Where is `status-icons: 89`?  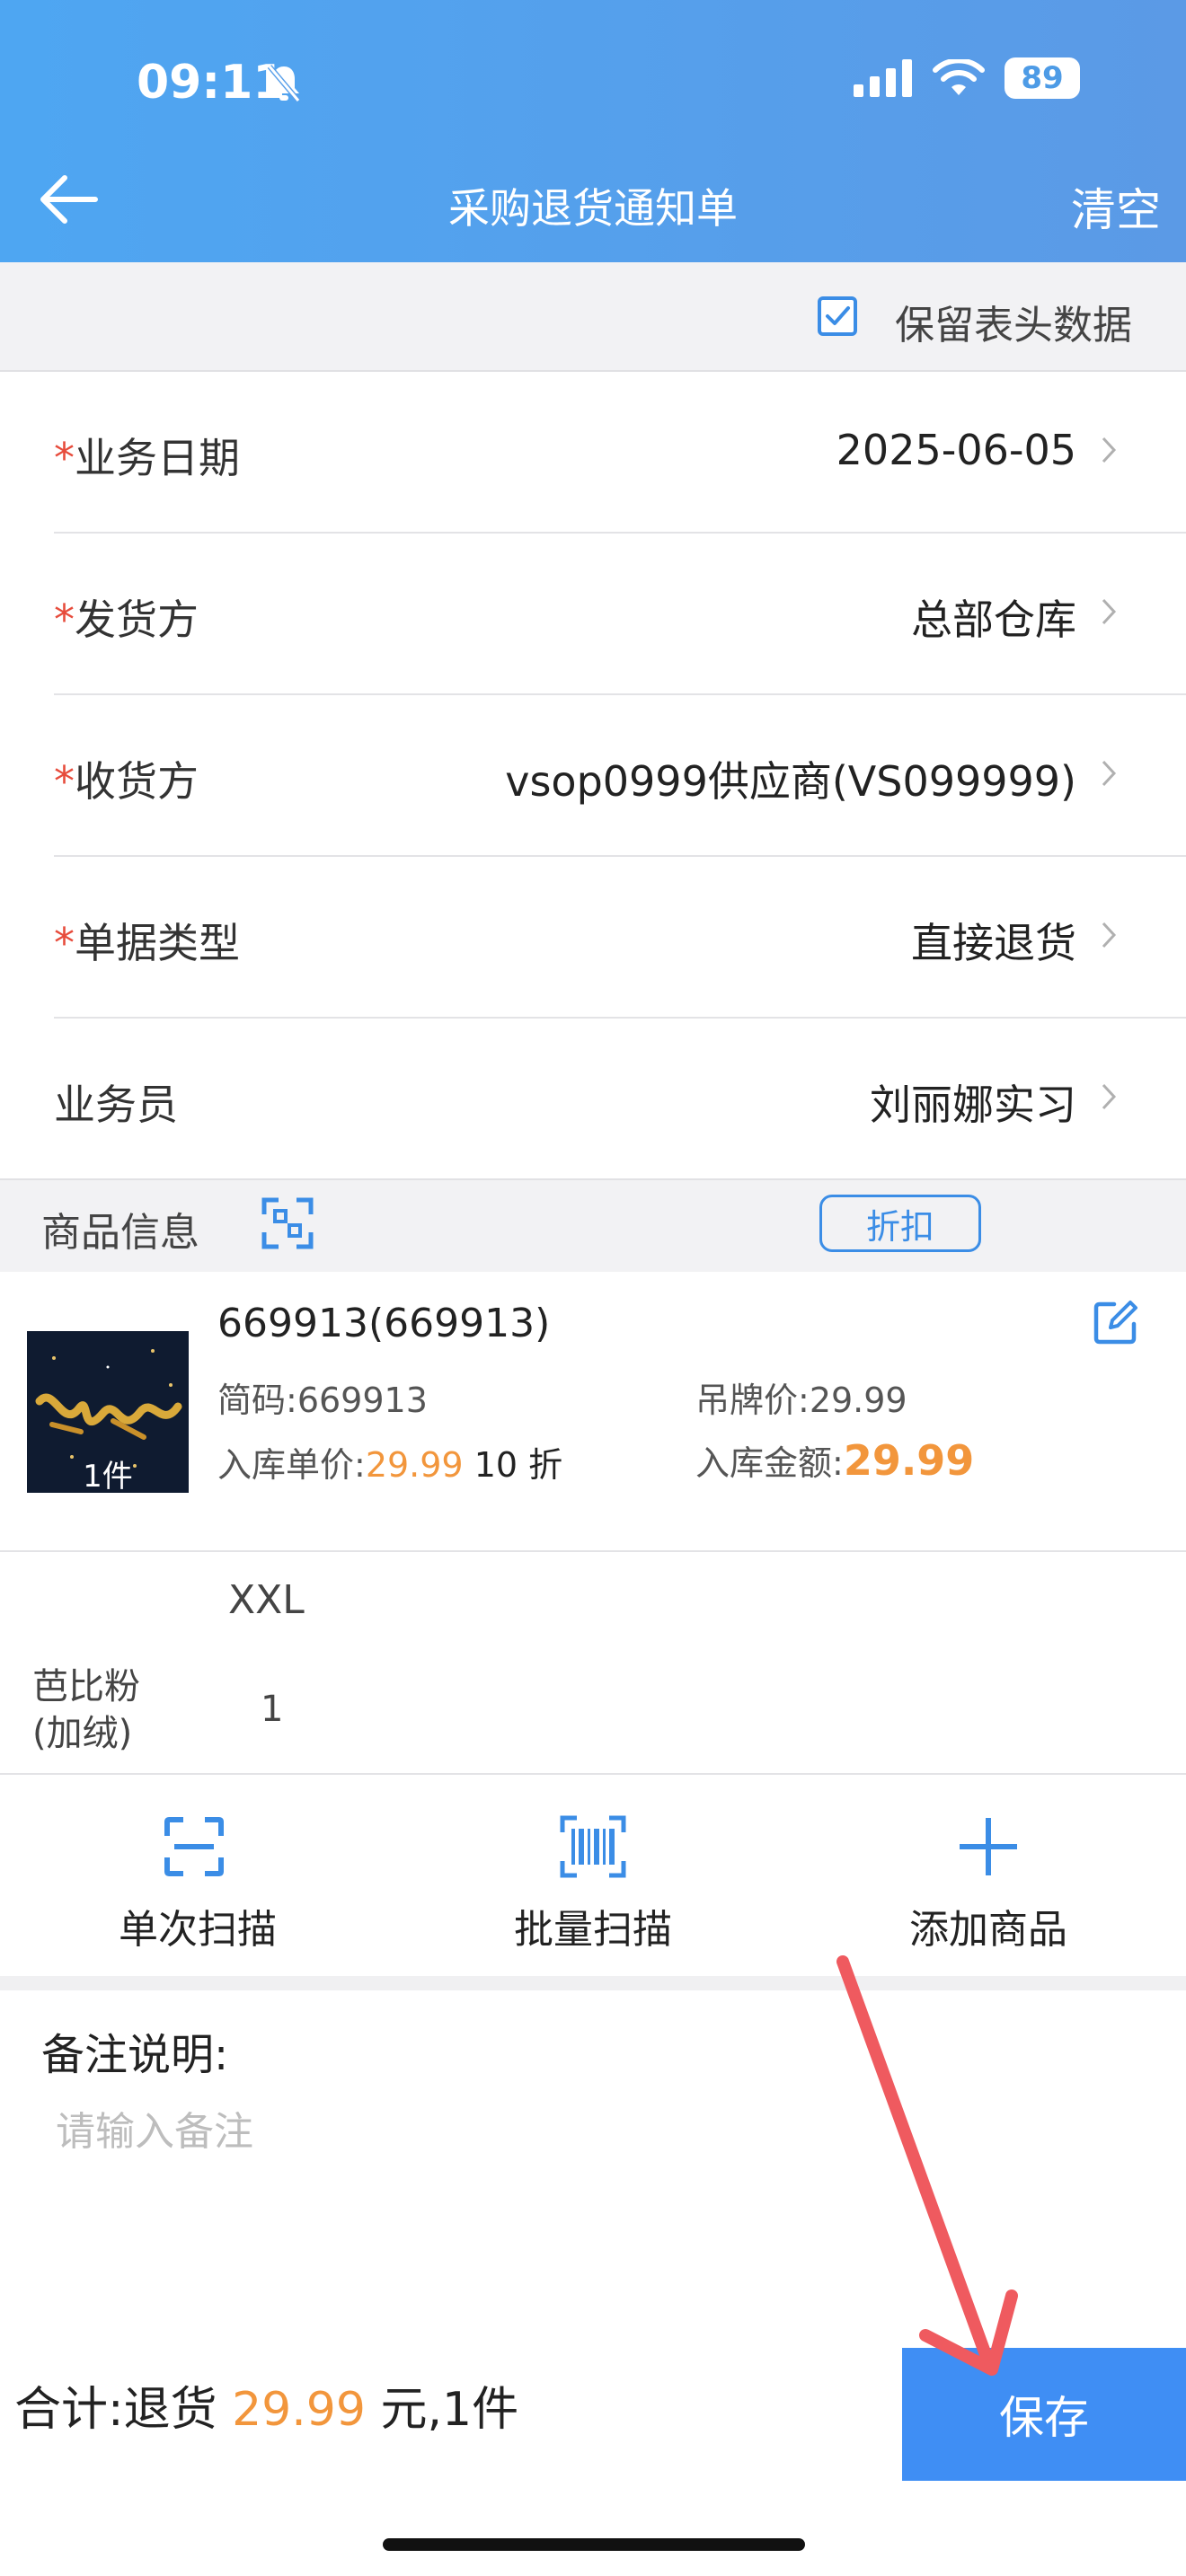
status-icons: 89 is located at coordinates (967, 78).